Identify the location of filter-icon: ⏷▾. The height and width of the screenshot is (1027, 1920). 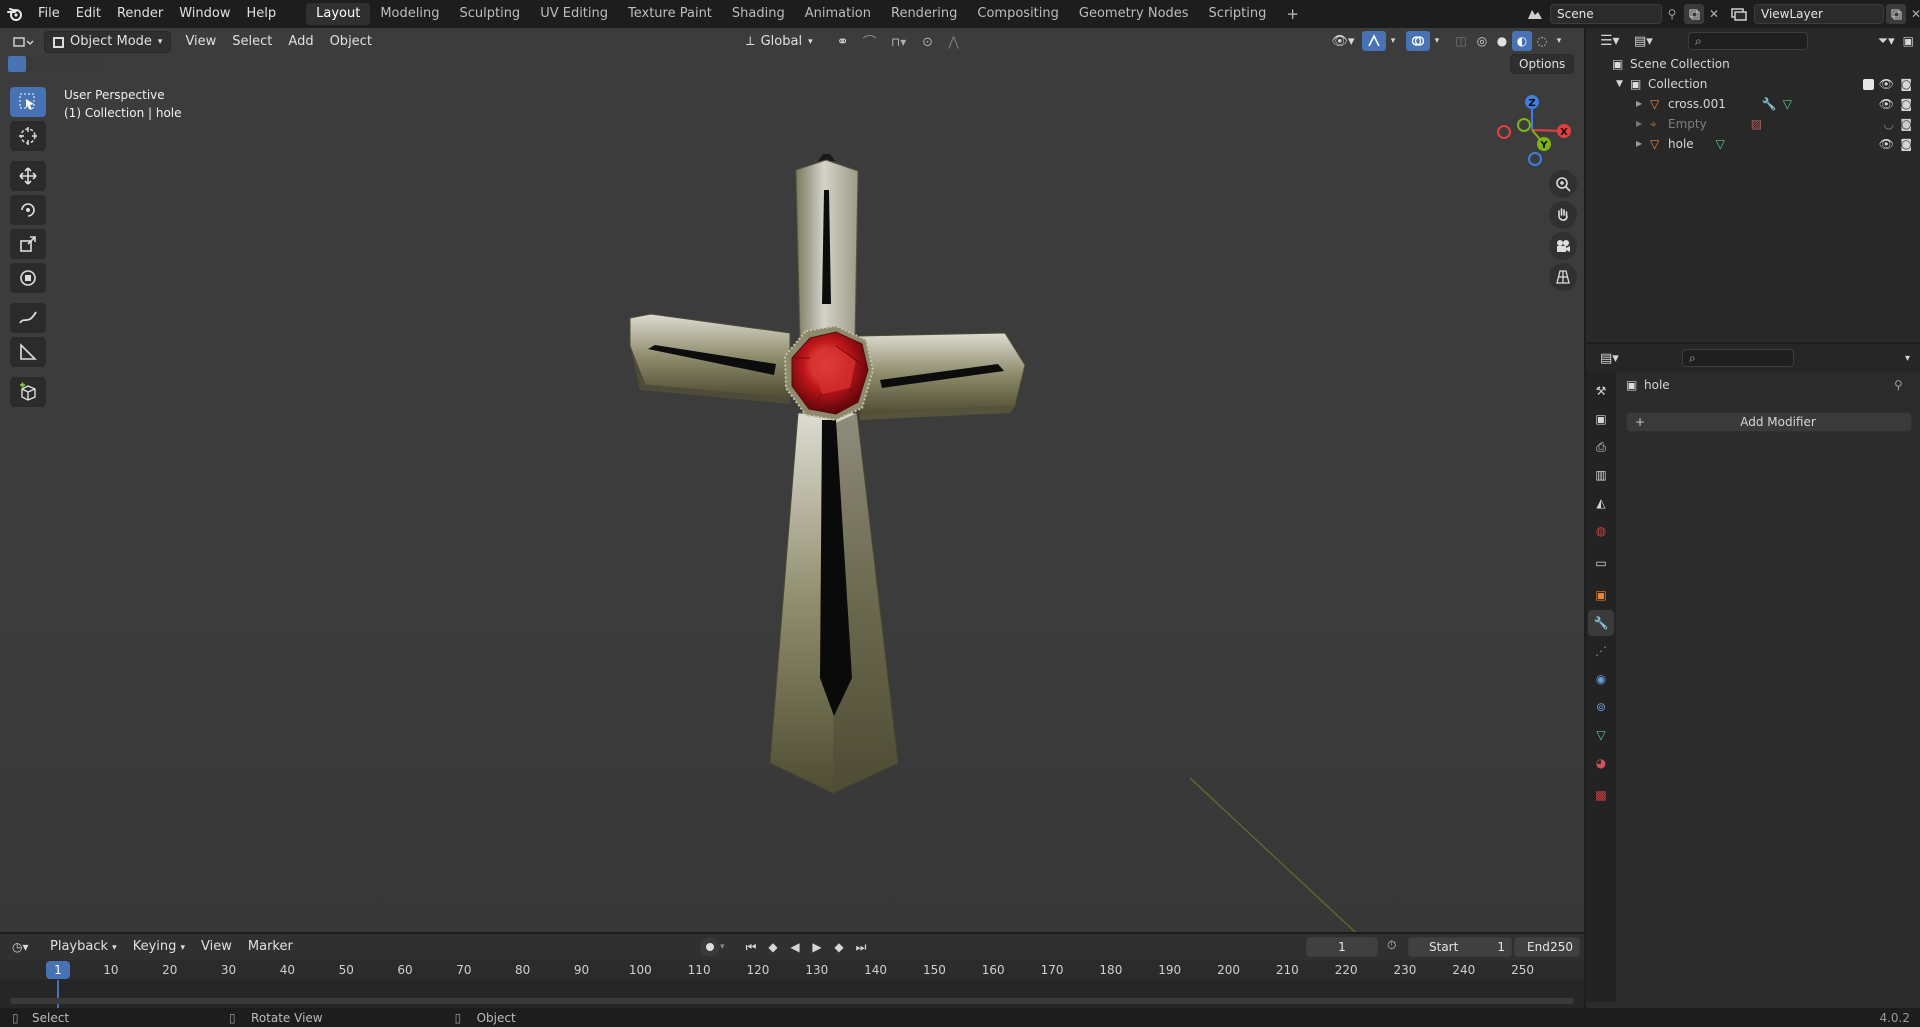
(1886, 41).